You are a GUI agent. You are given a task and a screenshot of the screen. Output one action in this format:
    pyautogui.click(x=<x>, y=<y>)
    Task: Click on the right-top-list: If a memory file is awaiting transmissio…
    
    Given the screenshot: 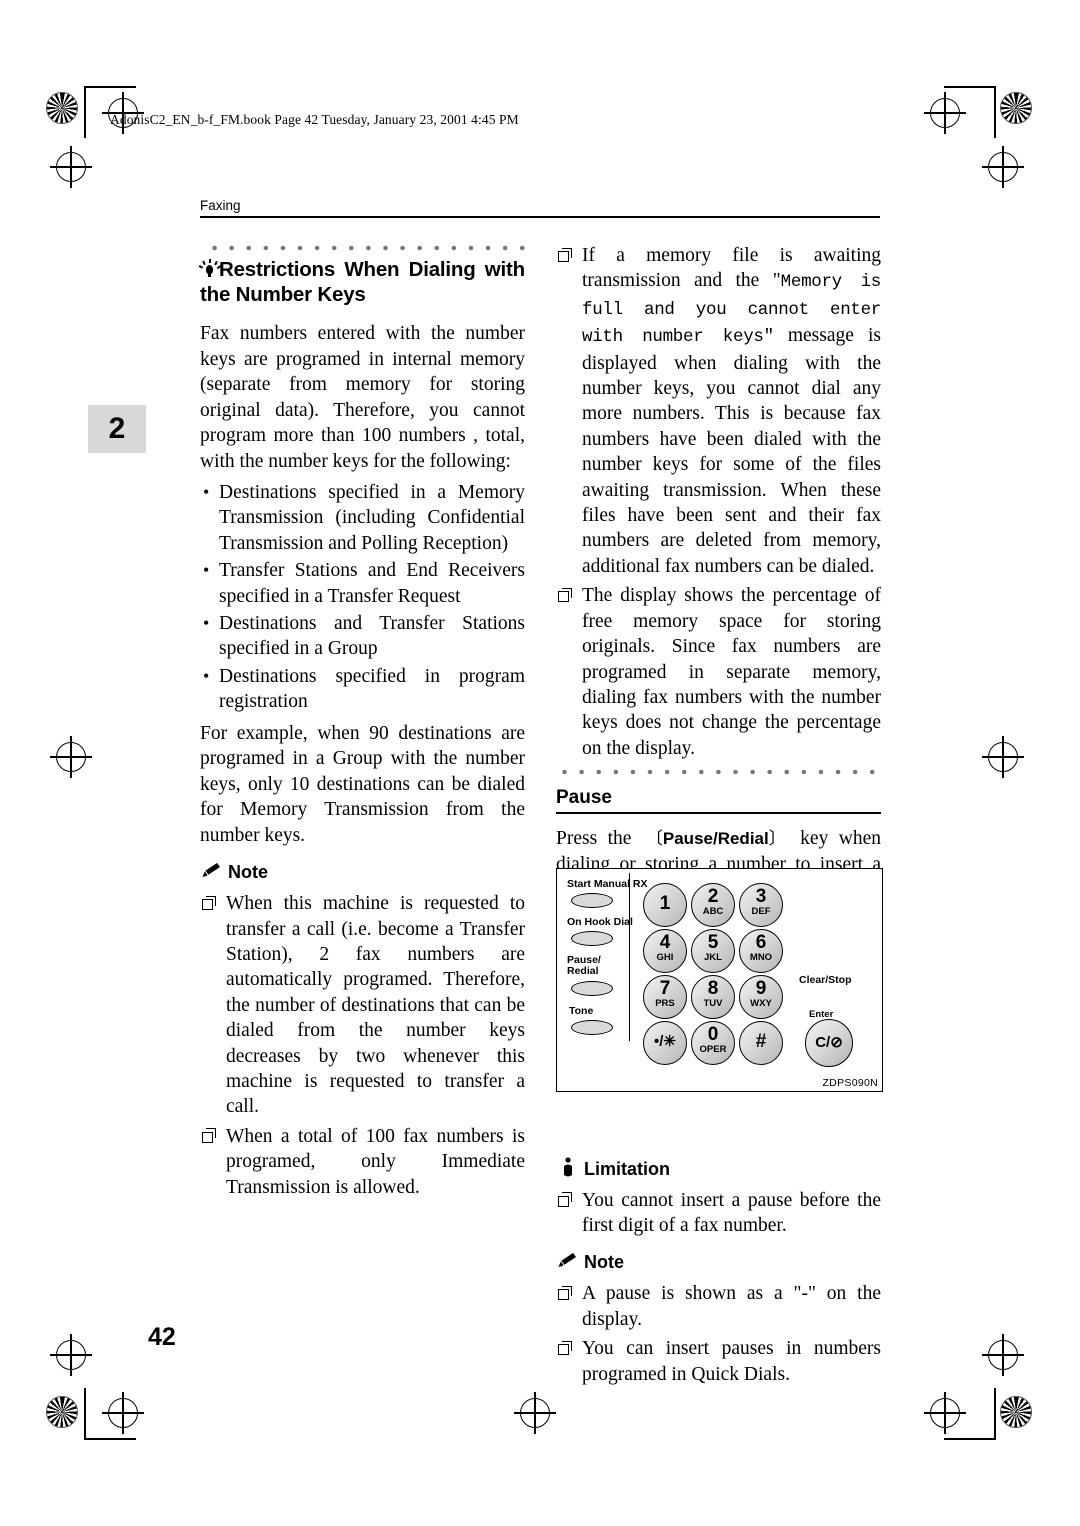 What is the action you would take?
    pyautogui.click(x=718, y=502)
    